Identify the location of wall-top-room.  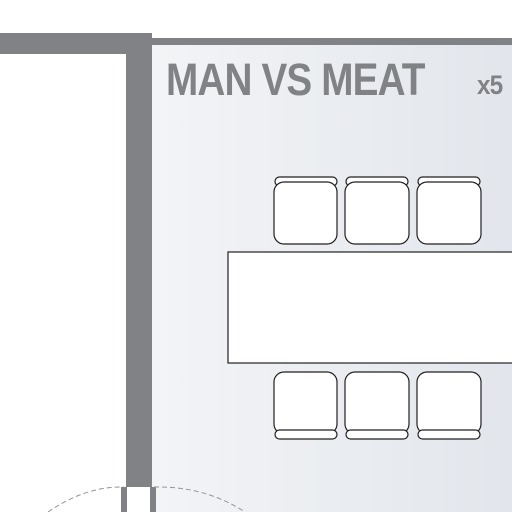
(331, 41).